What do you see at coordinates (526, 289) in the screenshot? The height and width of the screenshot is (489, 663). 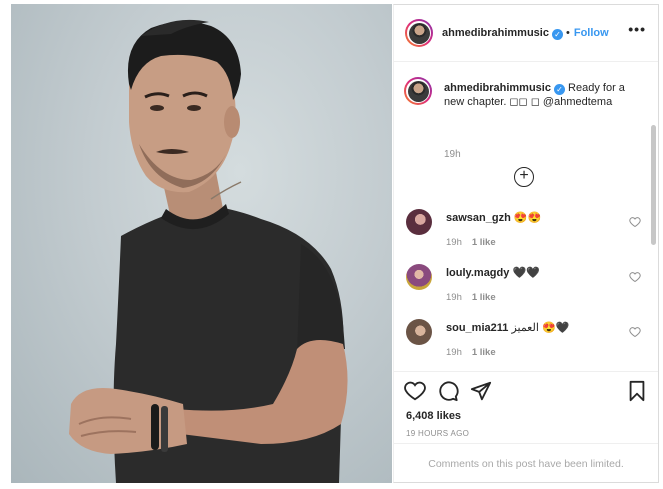 I see `comment-item: louly.magdy 🖤🖤 19h 1 like` at bounding box center [526, 289].